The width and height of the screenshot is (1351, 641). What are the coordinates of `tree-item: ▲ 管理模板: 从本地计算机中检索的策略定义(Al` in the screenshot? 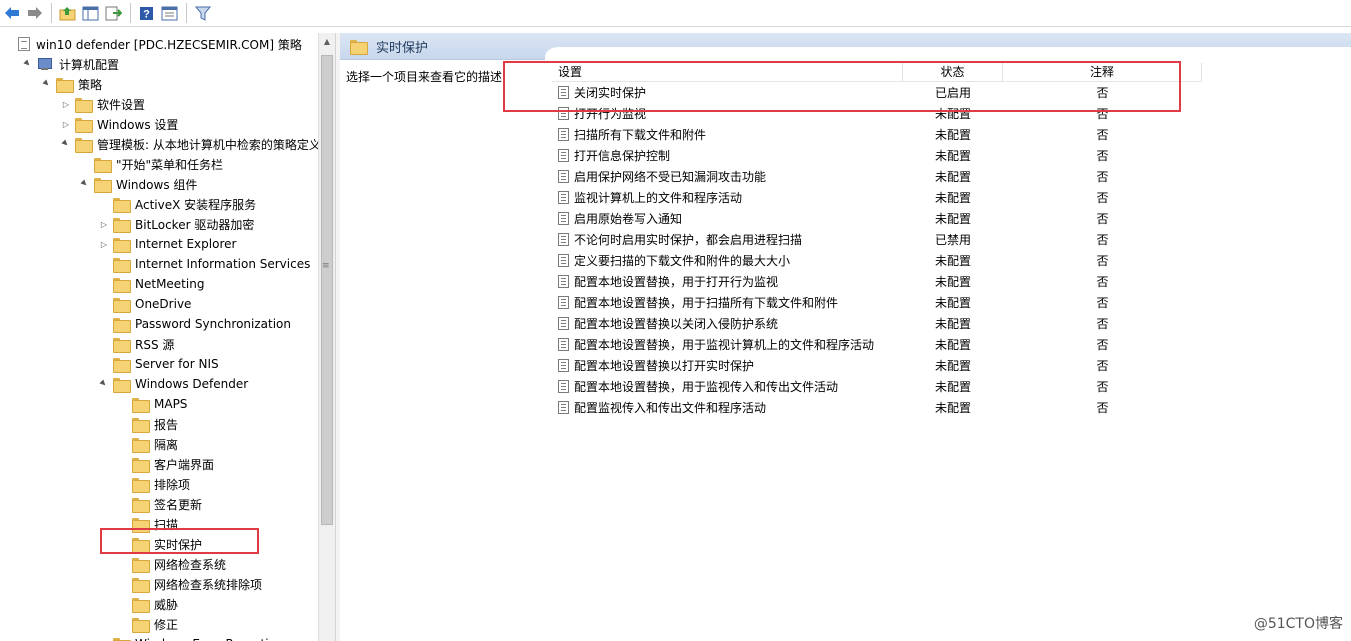 It's located at (189, 144).